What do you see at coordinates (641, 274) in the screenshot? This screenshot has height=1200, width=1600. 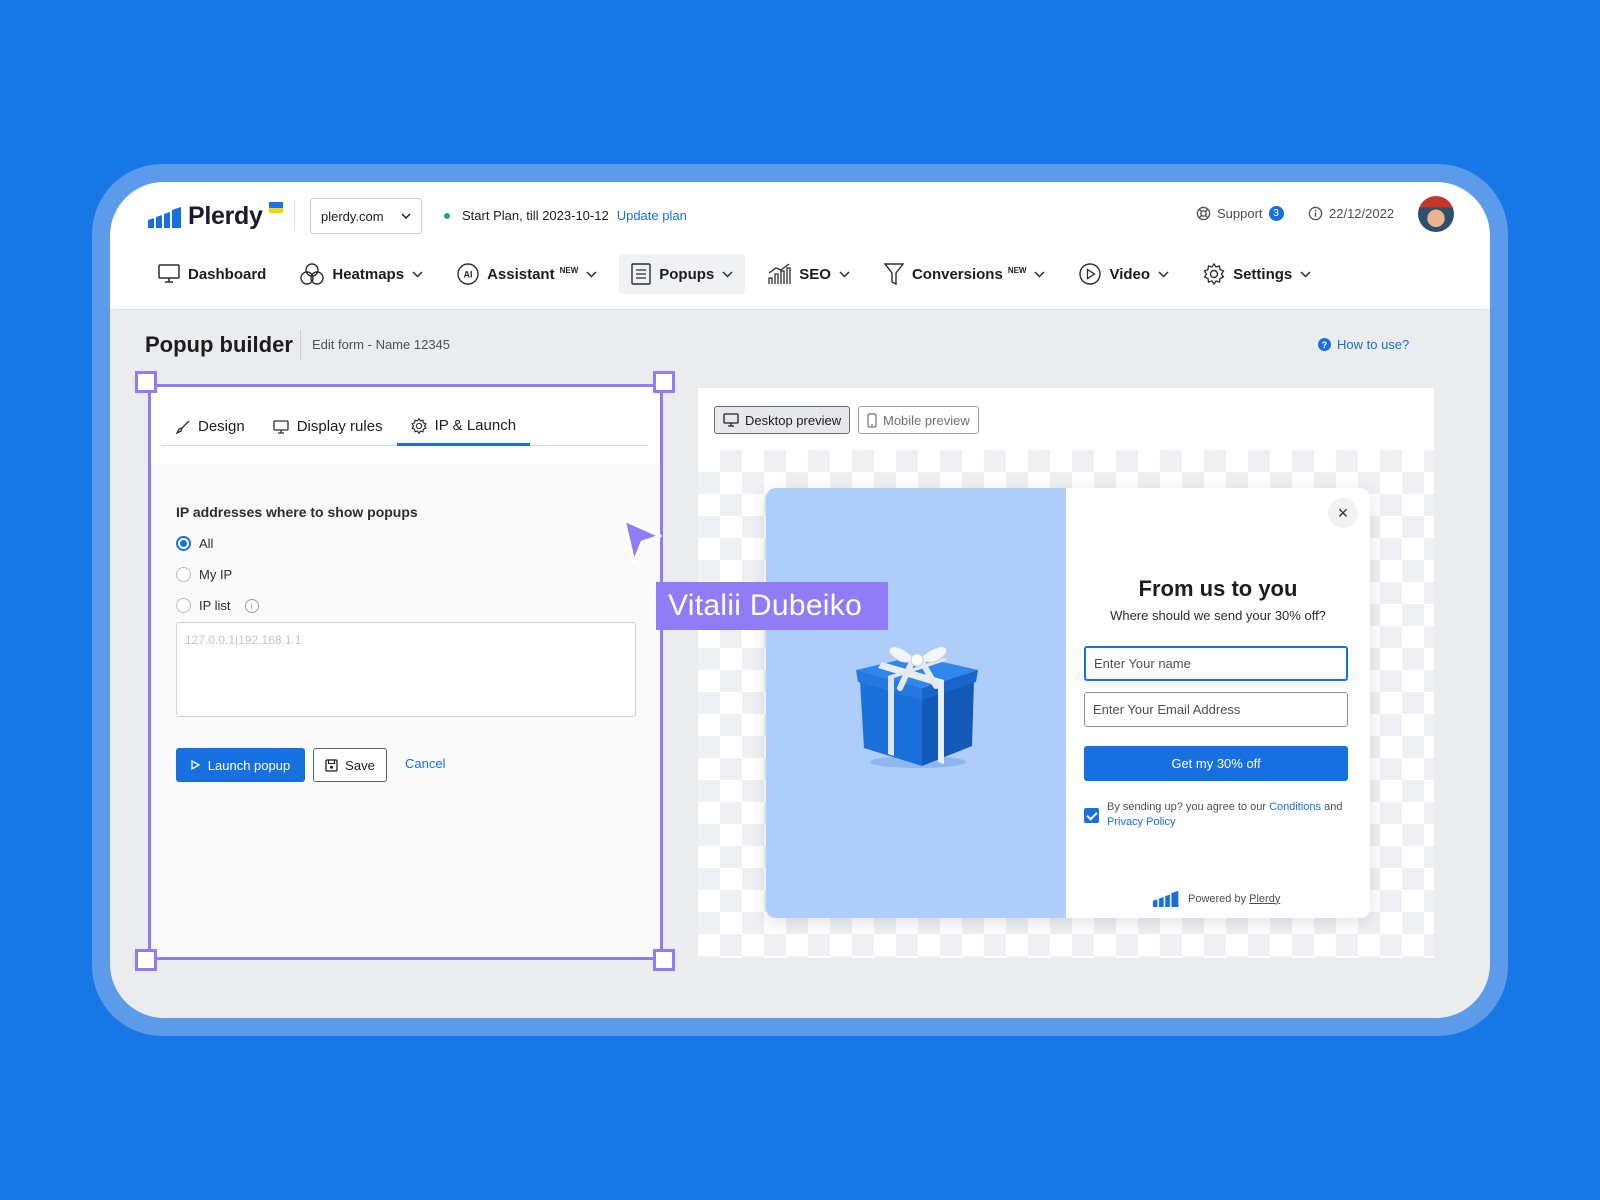 I see `document-icon` at bounding box center [641, 274].